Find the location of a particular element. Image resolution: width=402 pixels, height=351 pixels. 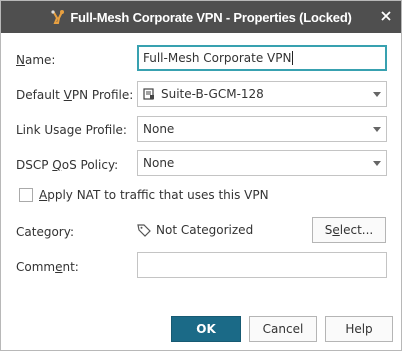

name-label: Name: is located at coordinates (36, 60).